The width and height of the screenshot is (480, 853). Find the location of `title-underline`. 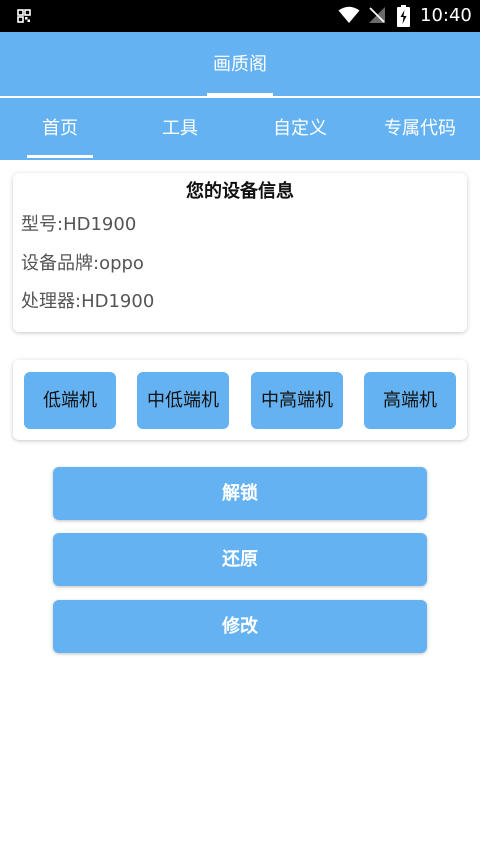

title-underline is located at coordinates (240, 94).